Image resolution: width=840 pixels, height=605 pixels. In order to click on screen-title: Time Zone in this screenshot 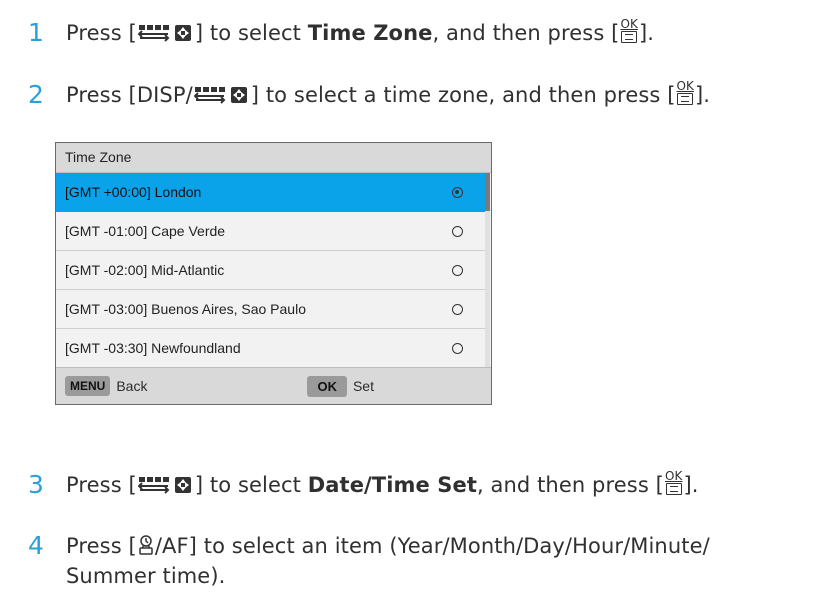, I will do `click(273, 158)`.